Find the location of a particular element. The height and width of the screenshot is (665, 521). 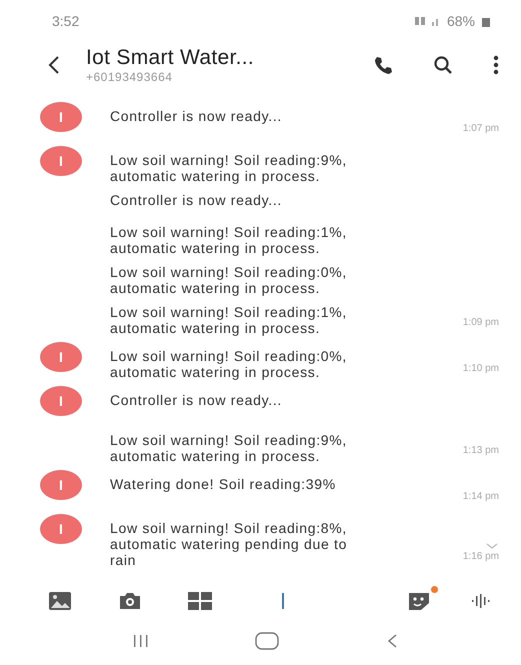

message-time: 1:09 pm is located at coordinates (480, 322).